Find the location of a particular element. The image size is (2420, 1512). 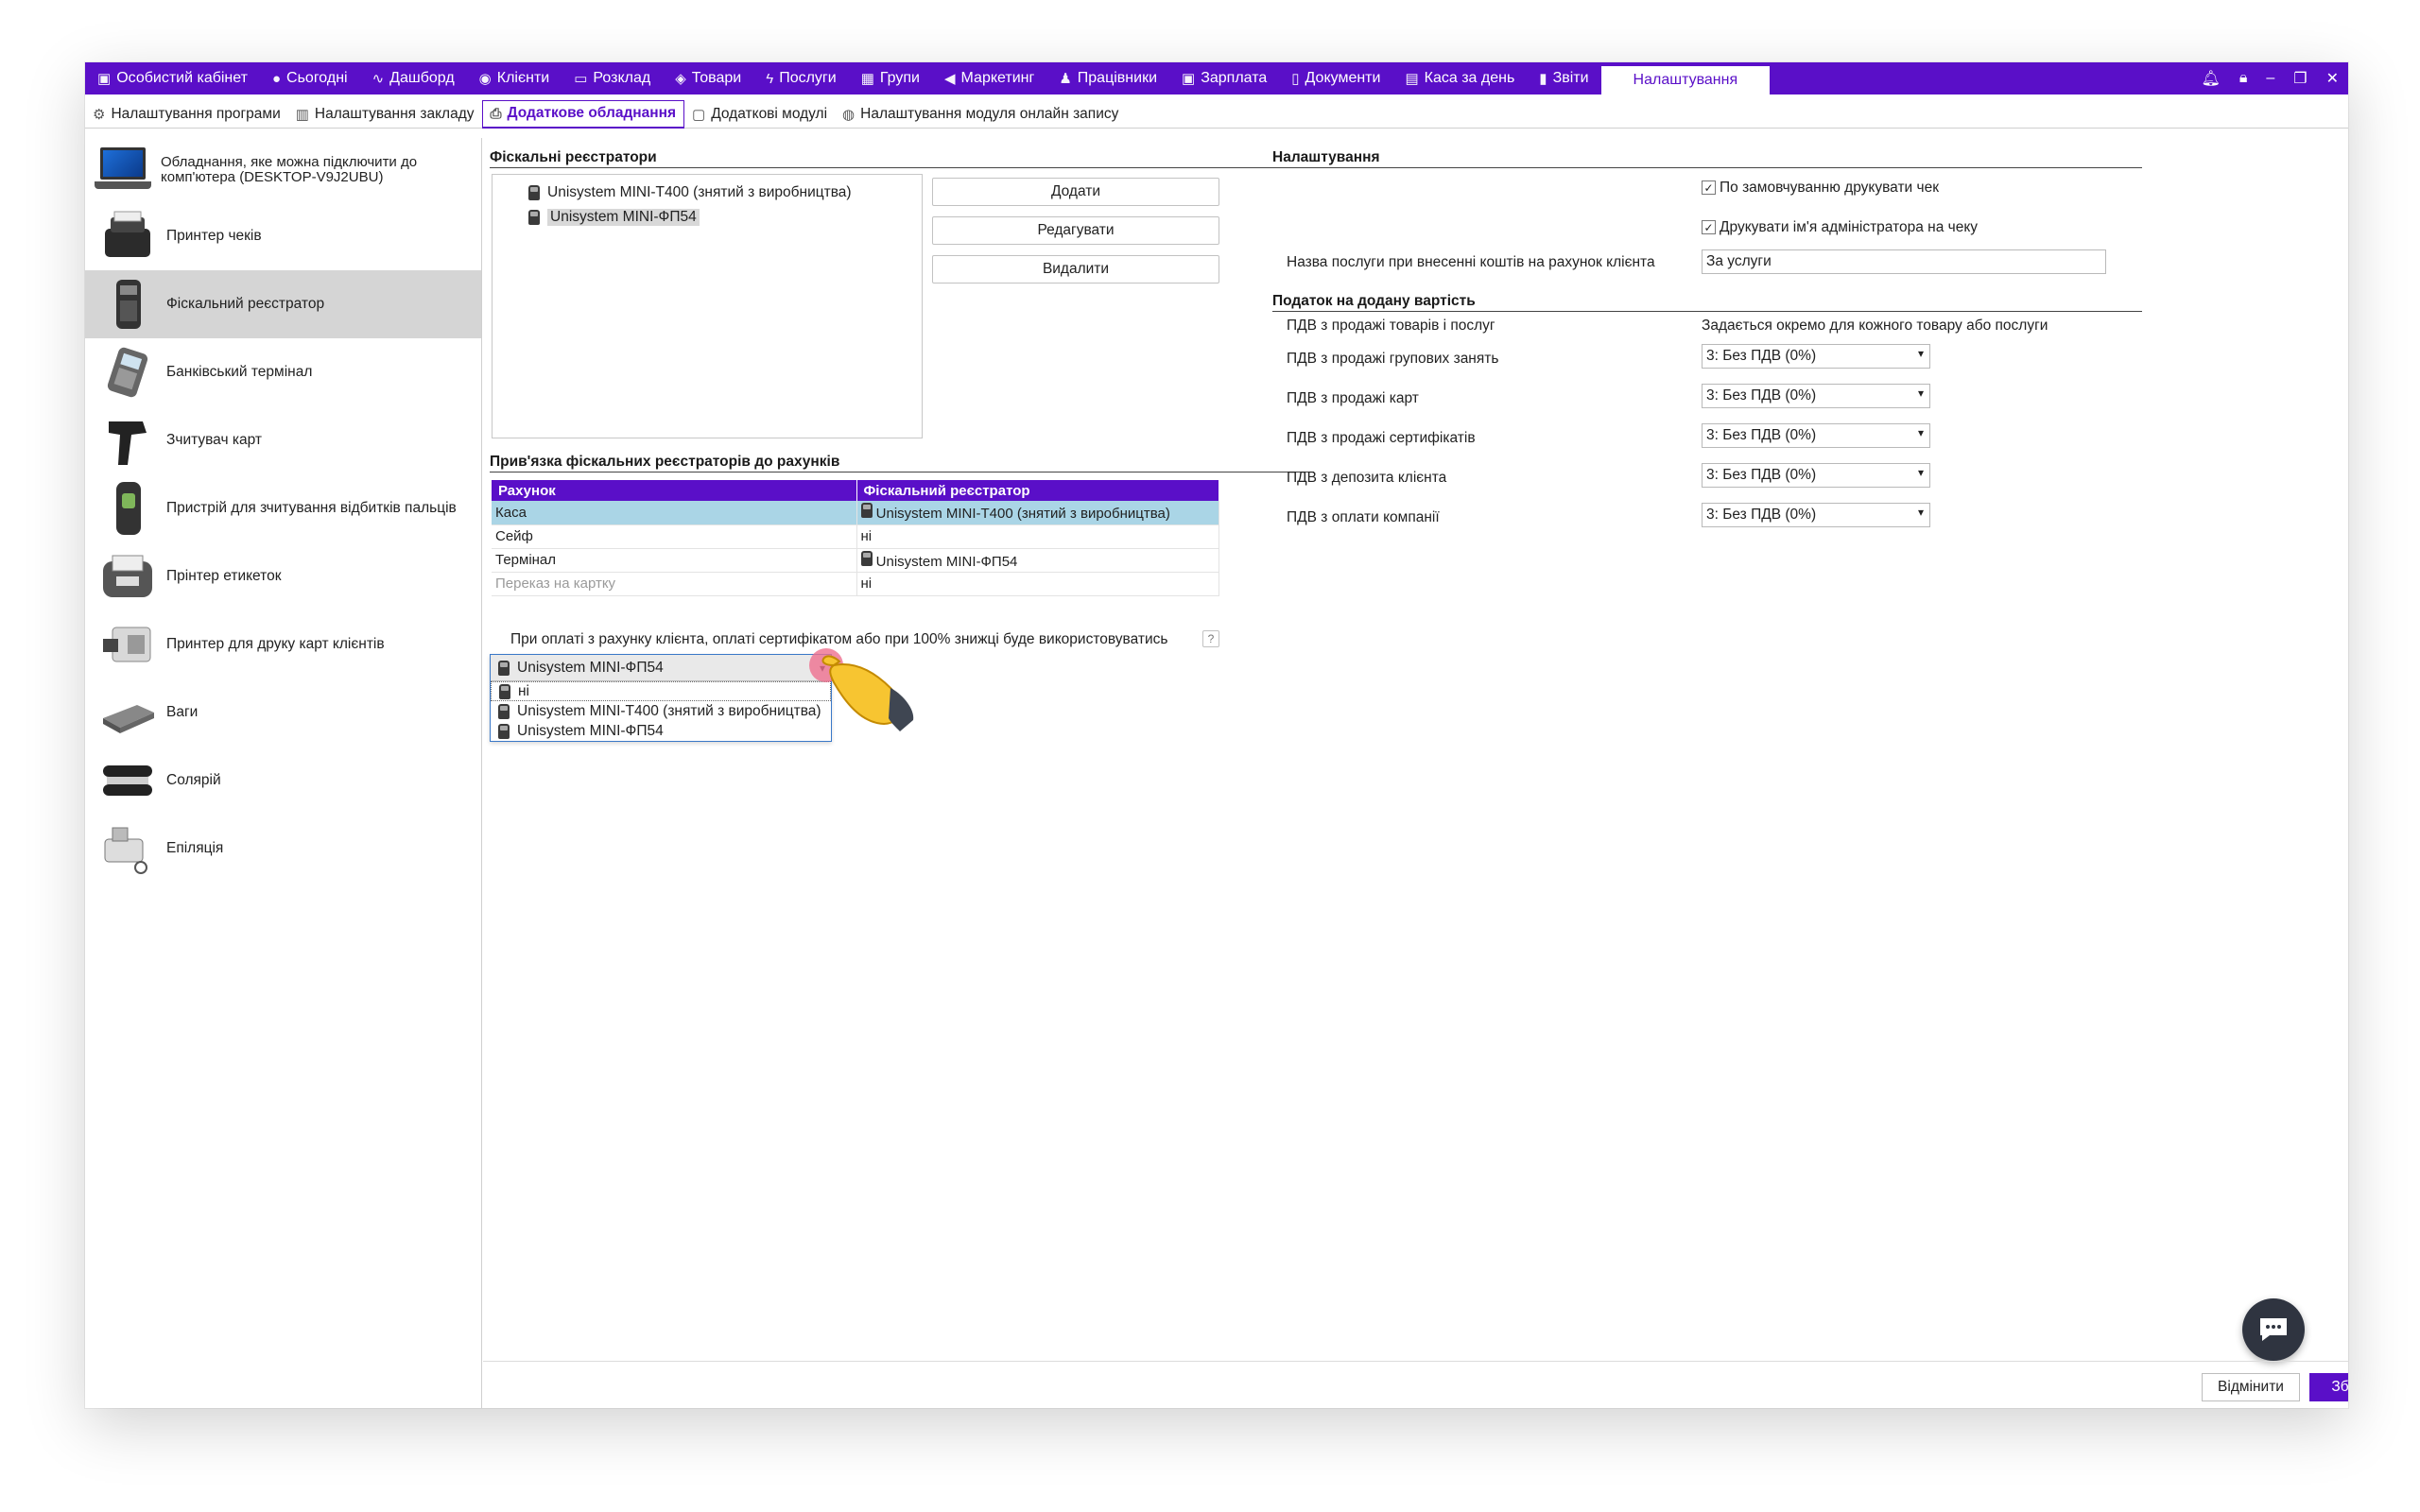

account-cell: Сейф is located at coordinates (674, 536).